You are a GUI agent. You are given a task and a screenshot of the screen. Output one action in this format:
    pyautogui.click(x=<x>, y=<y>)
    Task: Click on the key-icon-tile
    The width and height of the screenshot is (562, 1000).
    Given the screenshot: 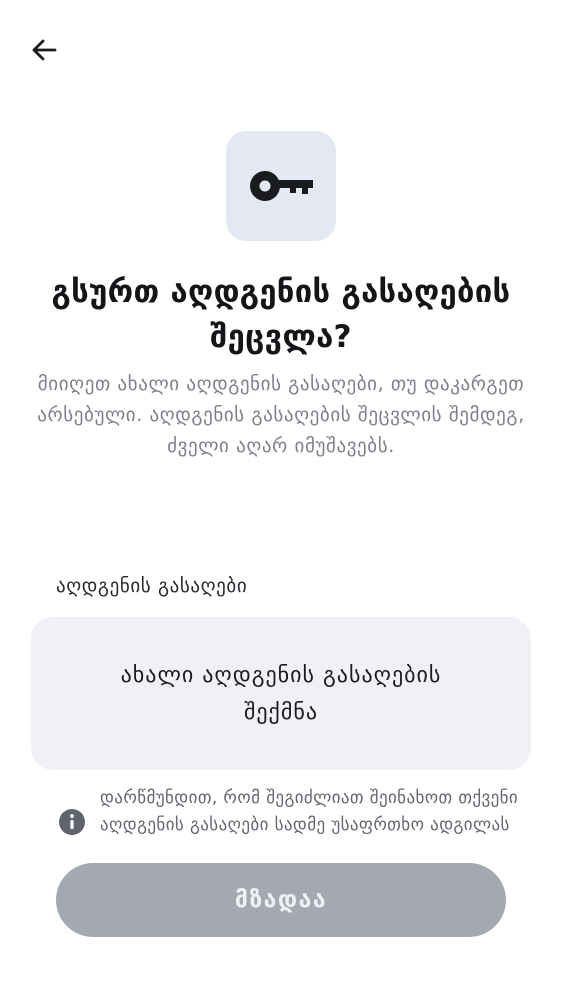 What is the action you would take?
    pyautogui.click(x=281, y=186)
    